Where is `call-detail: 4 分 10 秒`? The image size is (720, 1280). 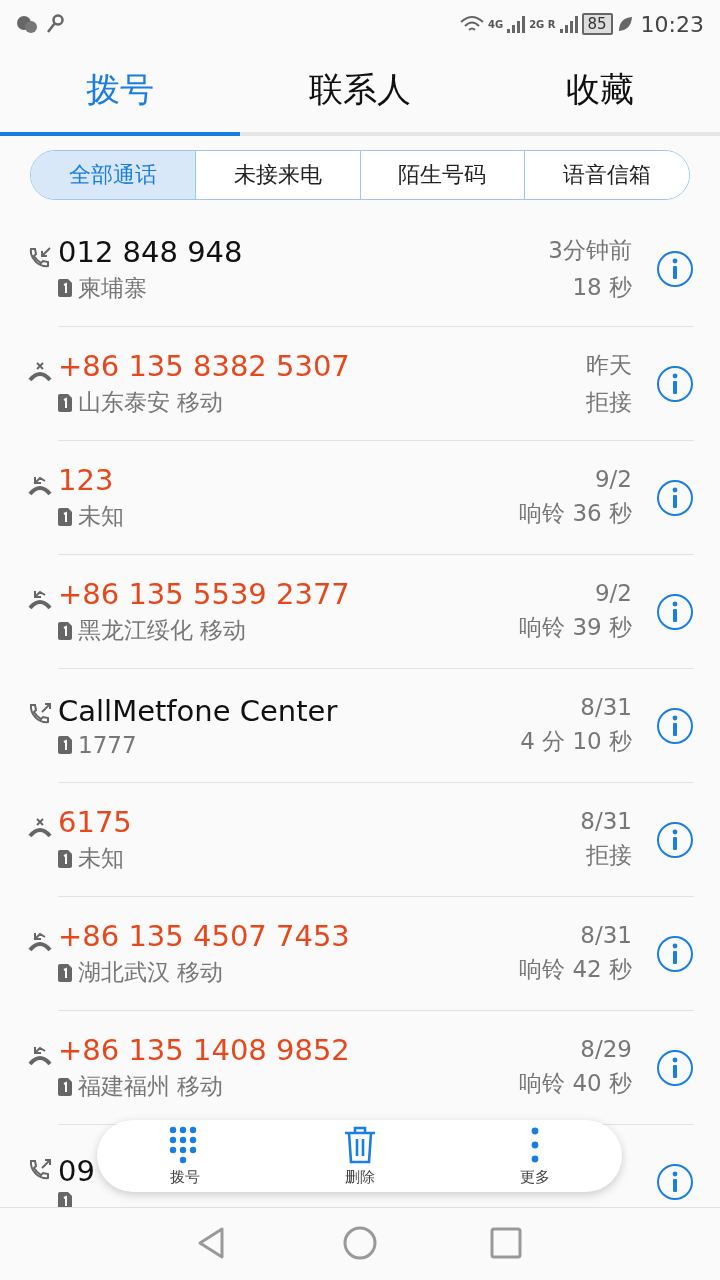
call-detail: 4 分 10 秒 is located at coordinates (576, 741).